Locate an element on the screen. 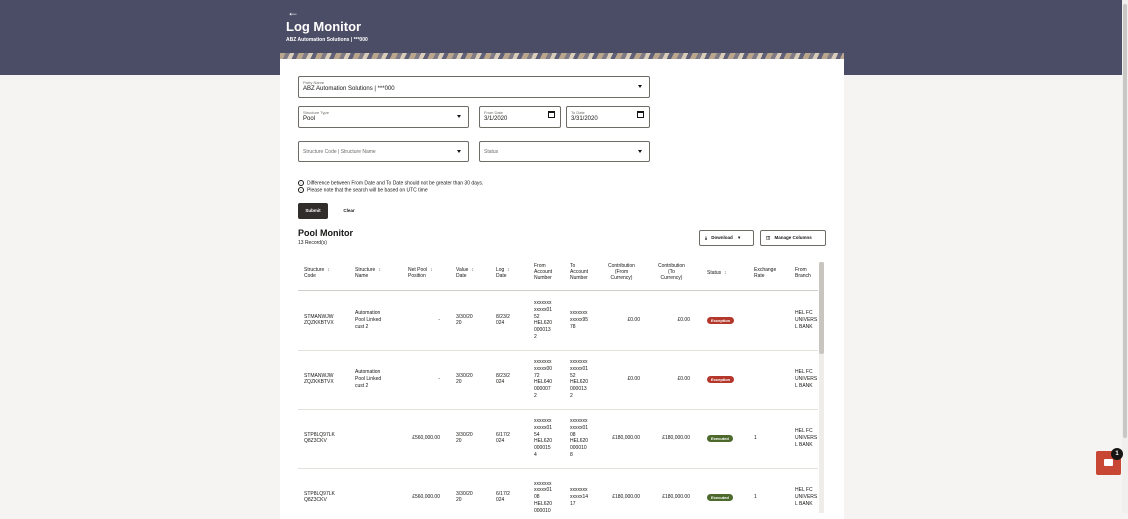  table-cell: xxxxxxx xxxxx01 54 HEL620 000015 4 is located at coordinates (543, 438).